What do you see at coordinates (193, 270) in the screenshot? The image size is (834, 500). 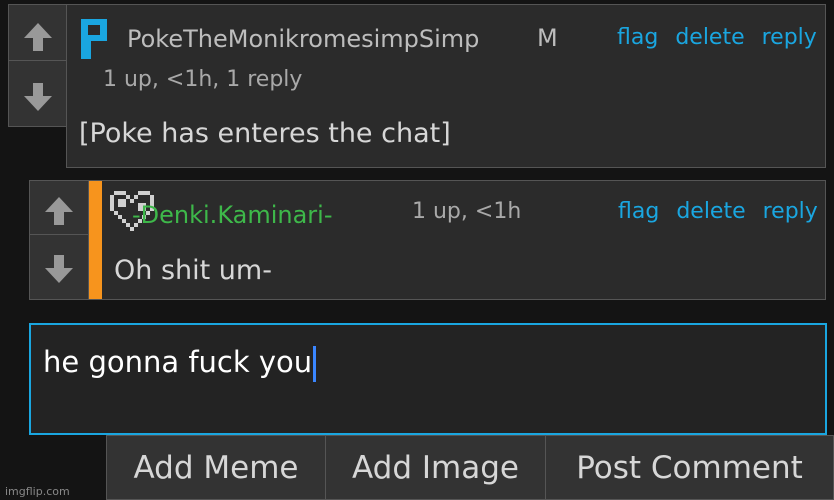 I see `comment-text: Oh shit um-` at bounding box center [193, 270].